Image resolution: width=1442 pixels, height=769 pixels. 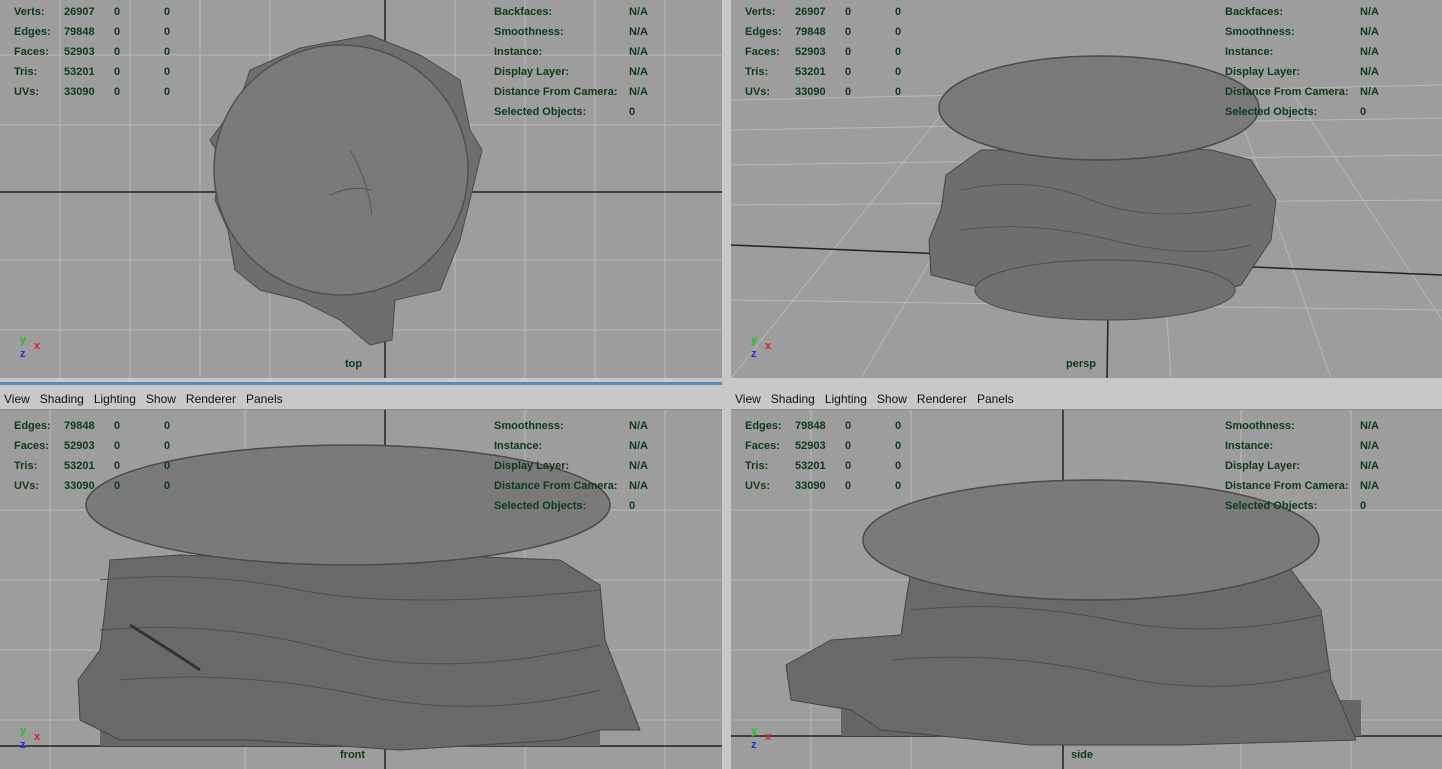 I want to click on camera-label-persp: persp, so click(x=1081, y=364).